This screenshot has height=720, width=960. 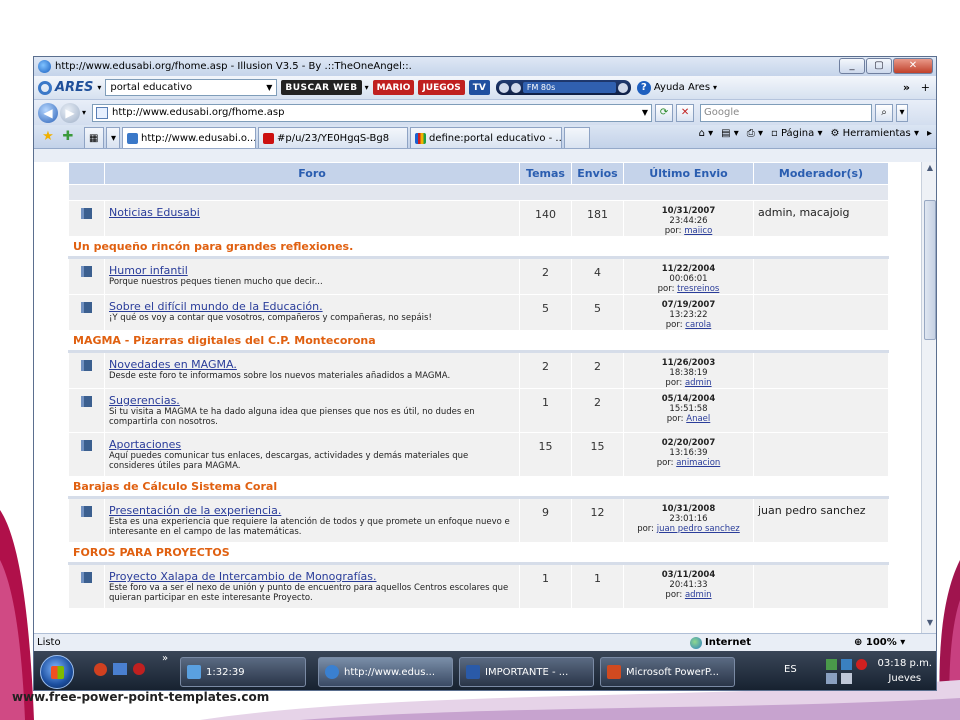 I want to click on forum-title-link: Sugerencias., so click(x=312, y=400).